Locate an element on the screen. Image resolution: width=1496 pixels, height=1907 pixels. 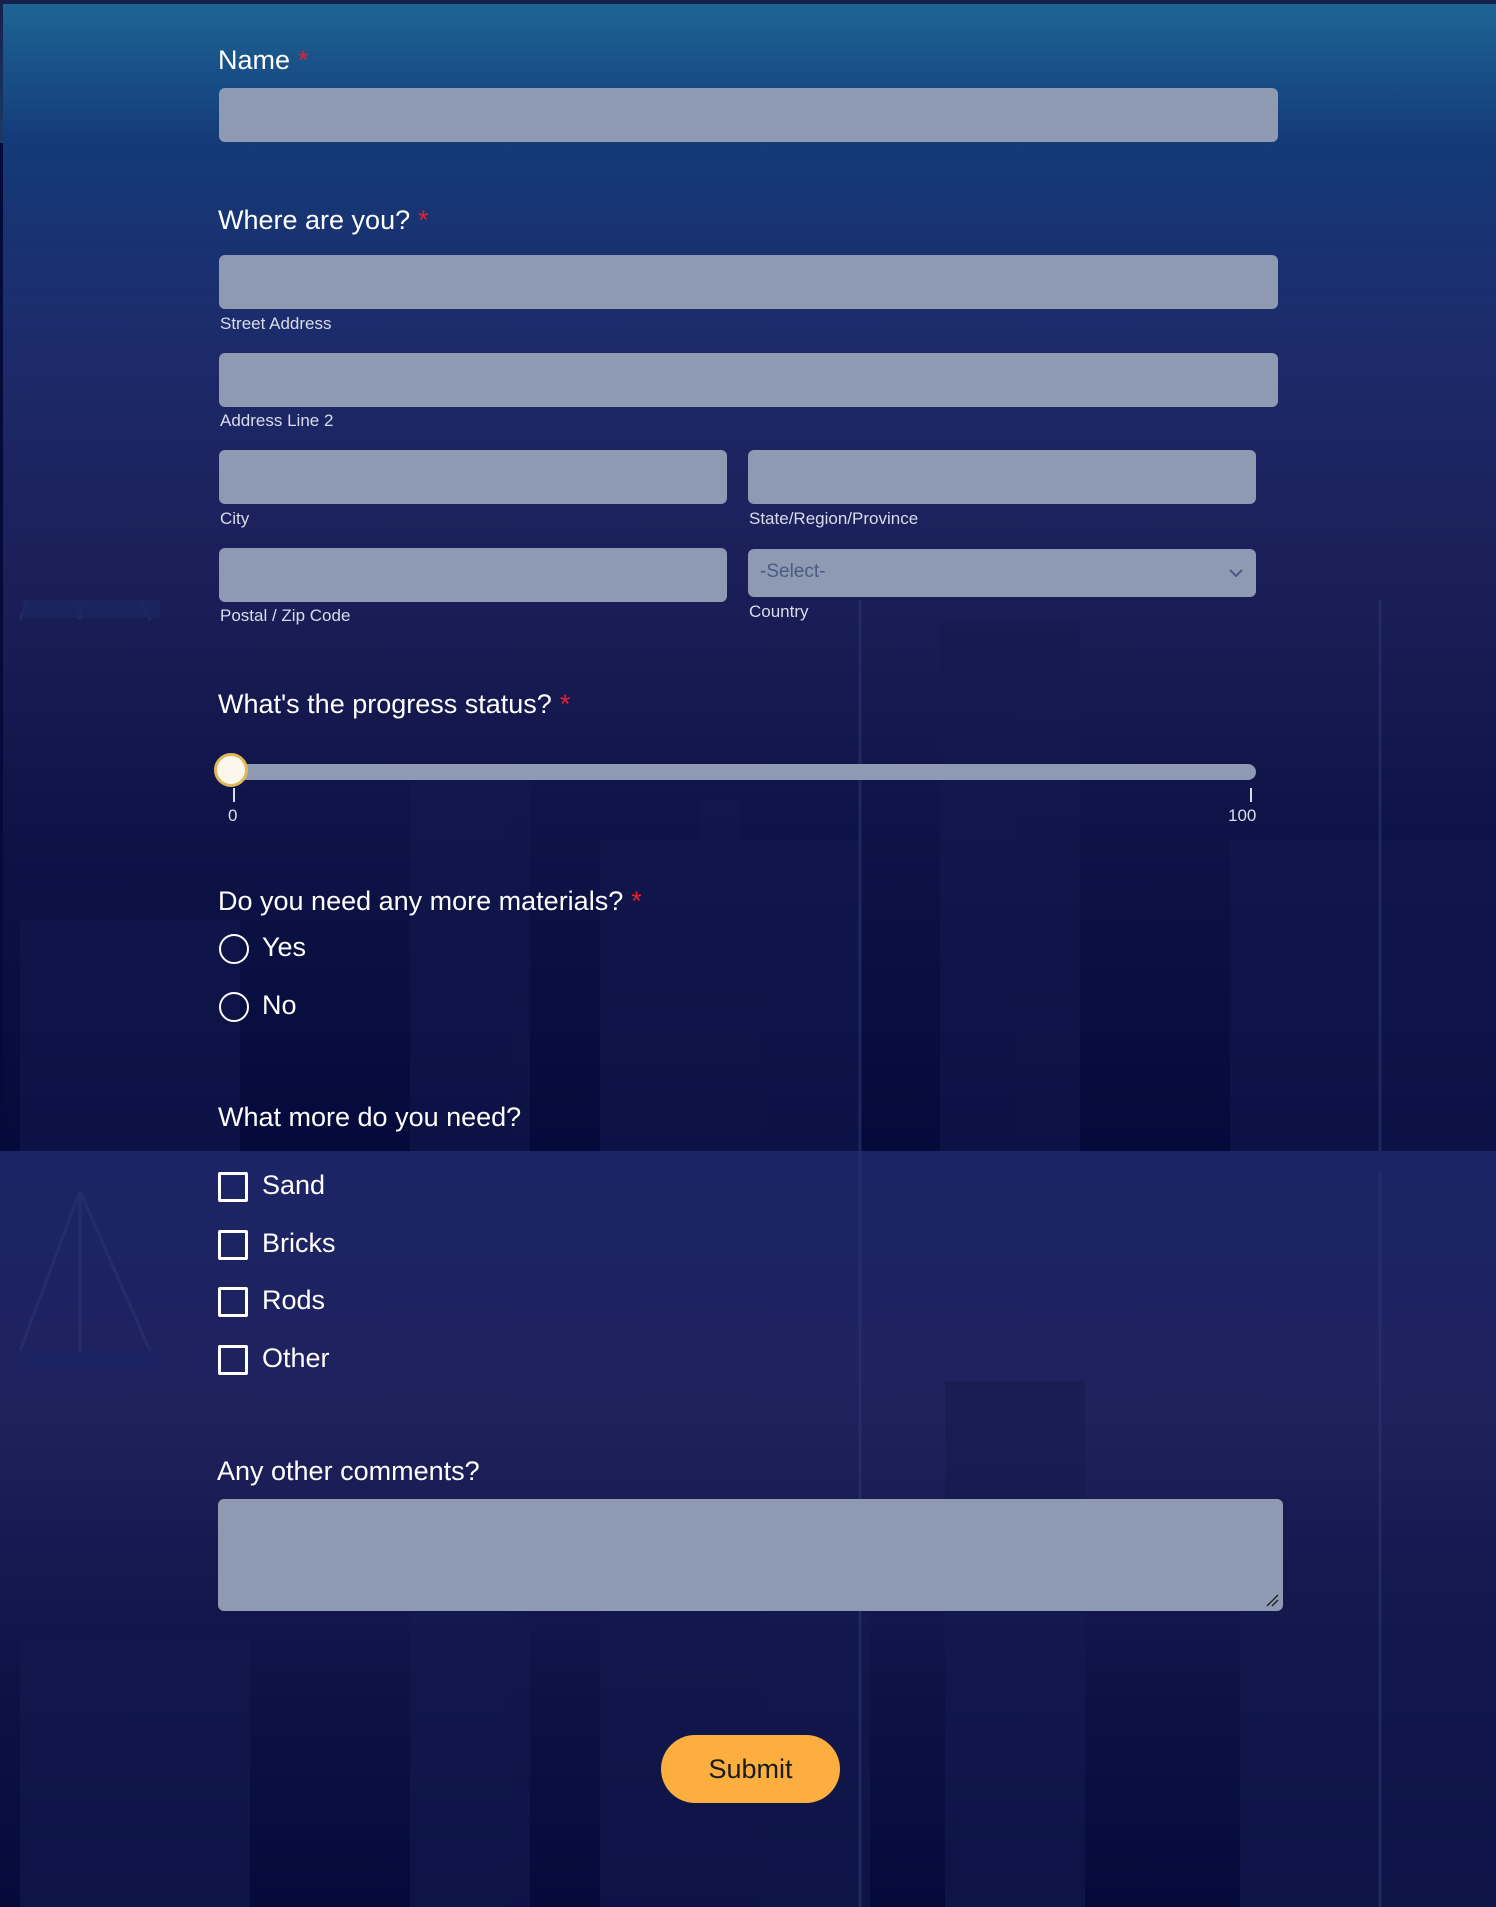
city-label: City is located at coordinates (235, 518).